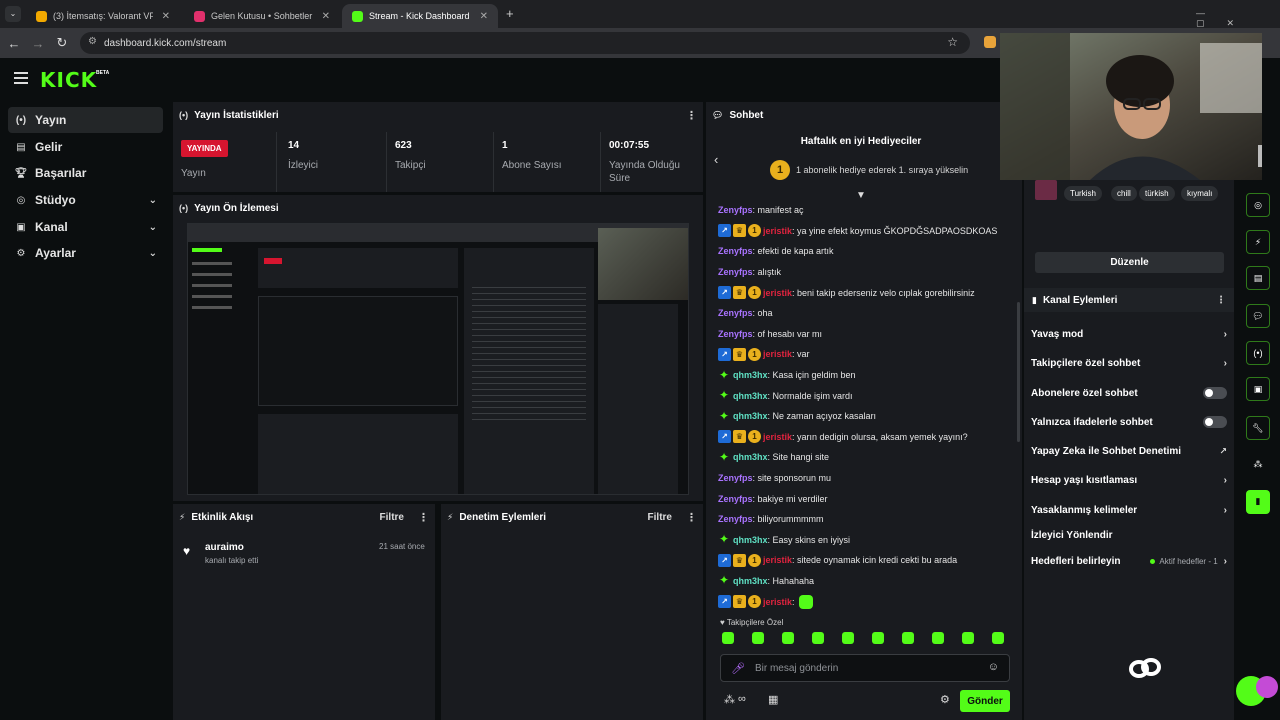  I want to click on sidebar-item-basarilar: 🏆︎ Başarılar, so click(85, 173).